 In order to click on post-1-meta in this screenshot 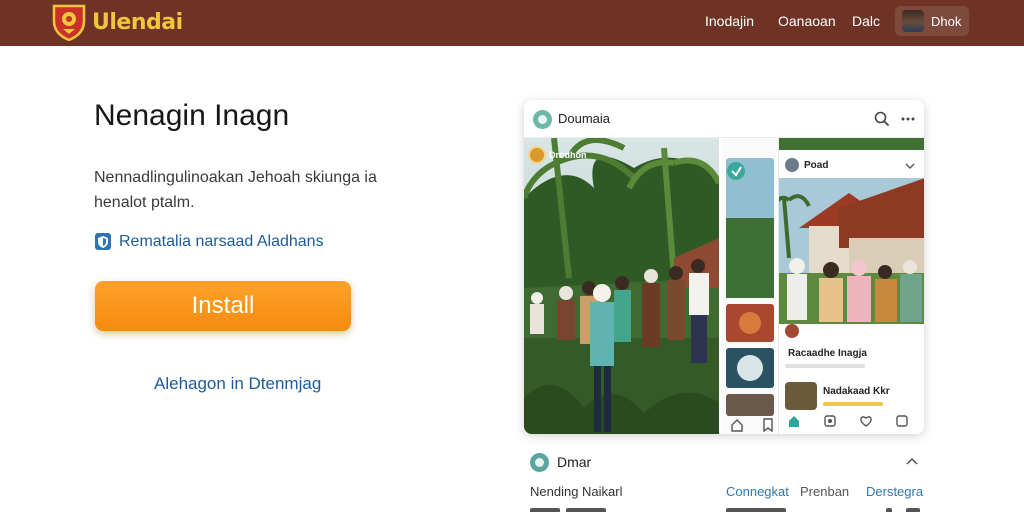, I will do `click(825, 366)`.